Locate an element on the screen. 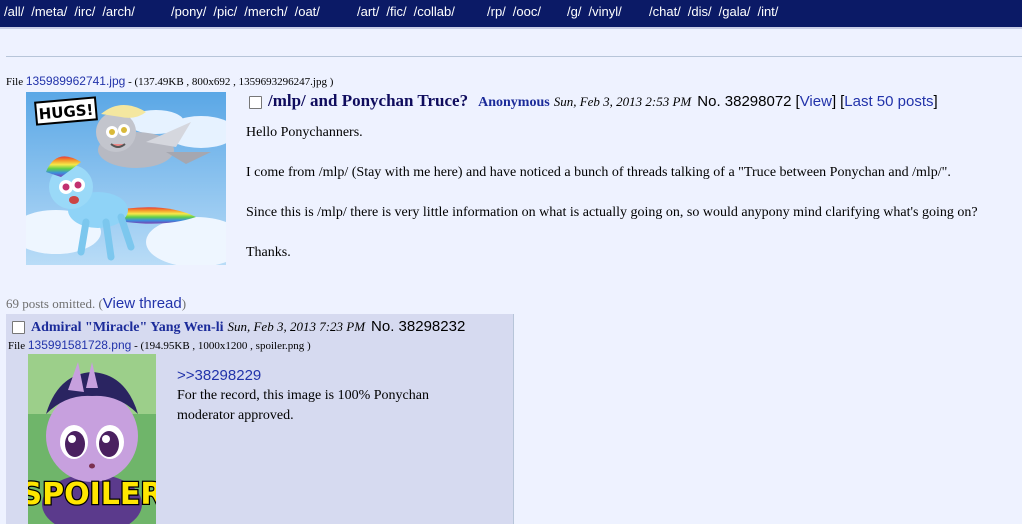  twilight-spoiler-illustration: SPOILER is located at coordinates (92, 439).